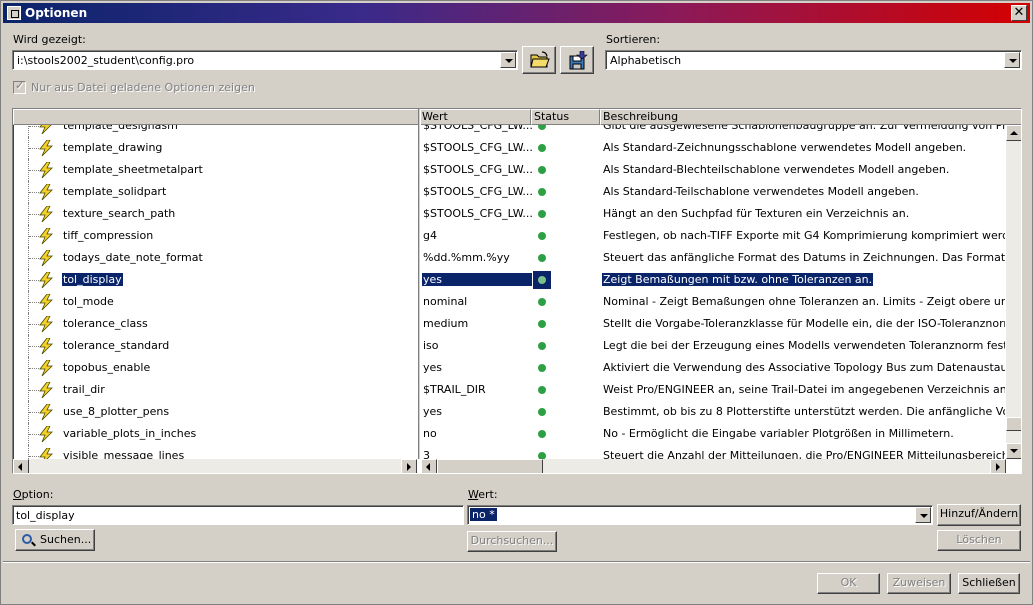  What do you see at coordinates (108, 235) in the screenshot?
I see `option-name: tiff_compression` at bounding box center [108, 235].